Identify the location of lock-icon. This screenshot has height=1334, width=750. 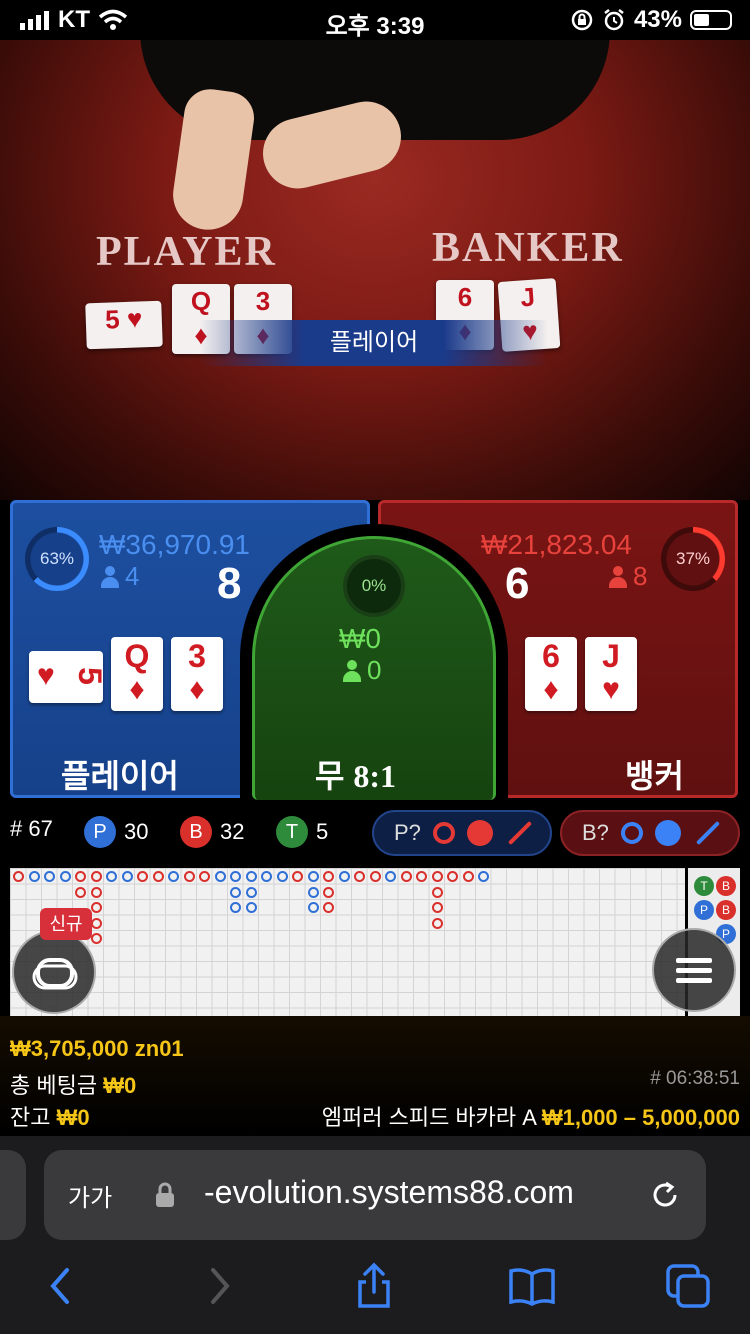
(165, 1194).